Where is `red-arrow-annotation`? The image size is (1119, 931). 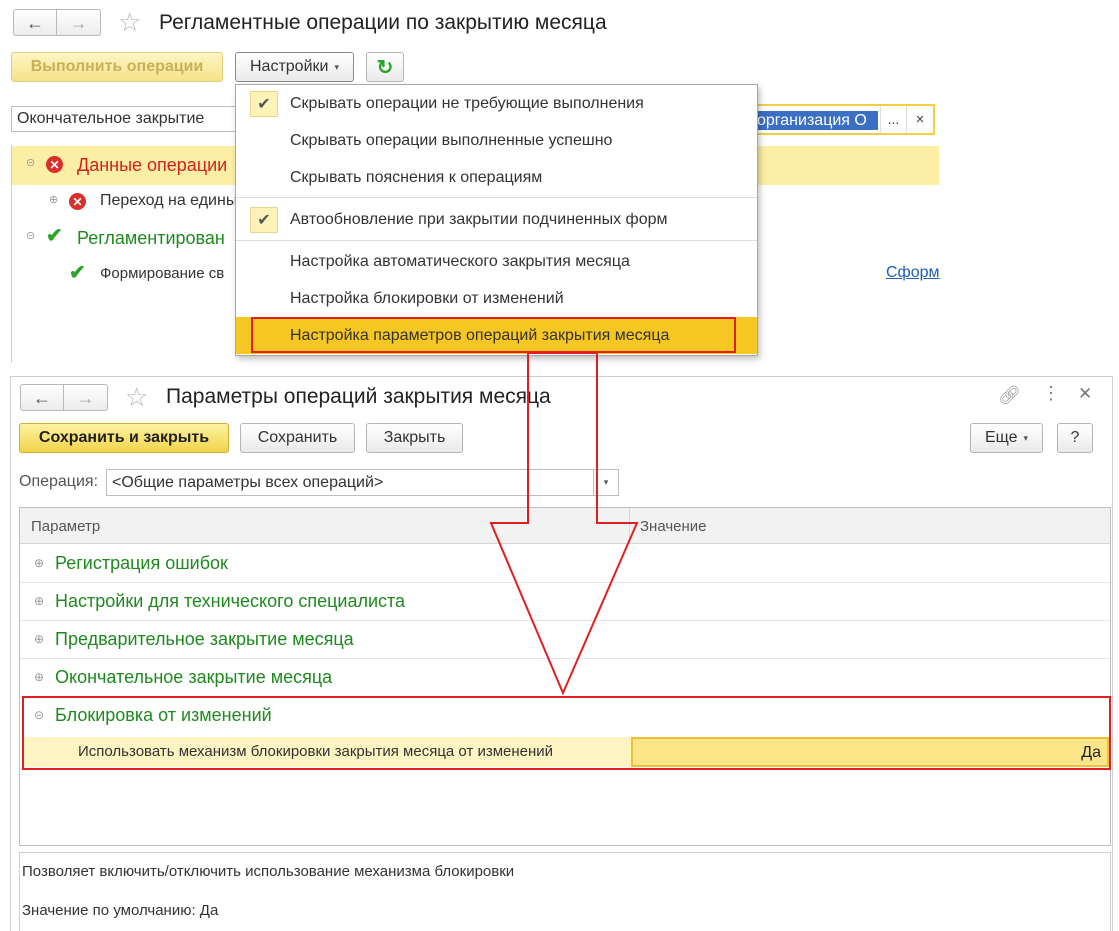
red-arrow-annotation is located at coordinates (564, 524).